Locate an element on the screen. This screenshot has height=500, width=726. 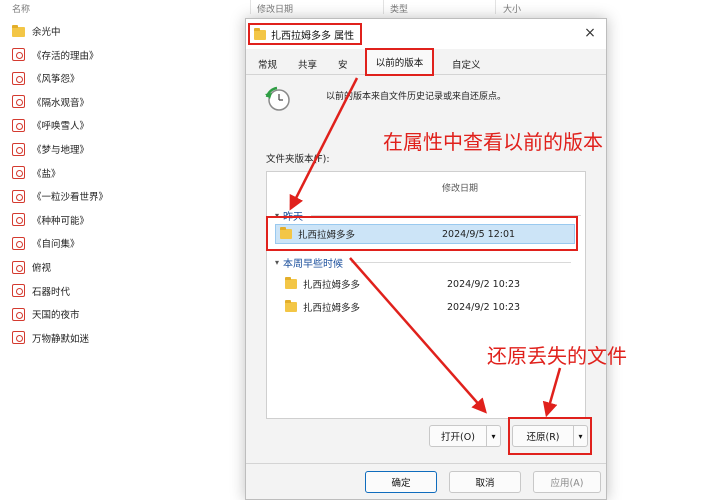
title-highlight-box: 扎西拉姆多多 属性 is located at coordinates (305, 34).